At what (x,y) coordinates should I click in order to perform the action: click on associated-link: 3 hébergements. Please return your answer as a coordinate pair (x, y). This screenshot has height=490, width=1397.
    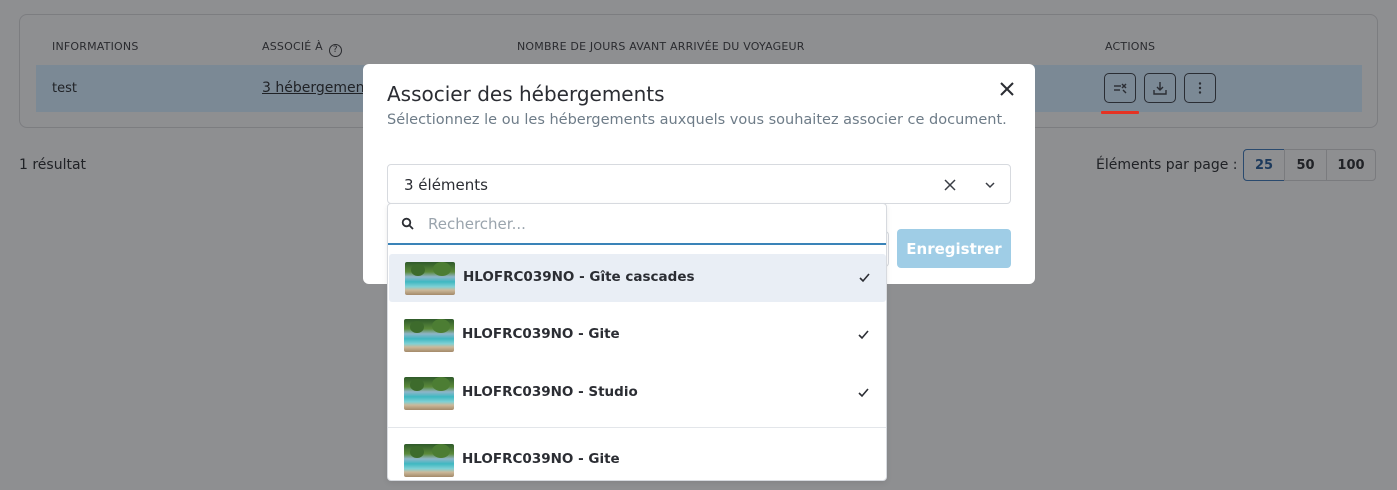
    Looking at the image, I should click on (319, 88).